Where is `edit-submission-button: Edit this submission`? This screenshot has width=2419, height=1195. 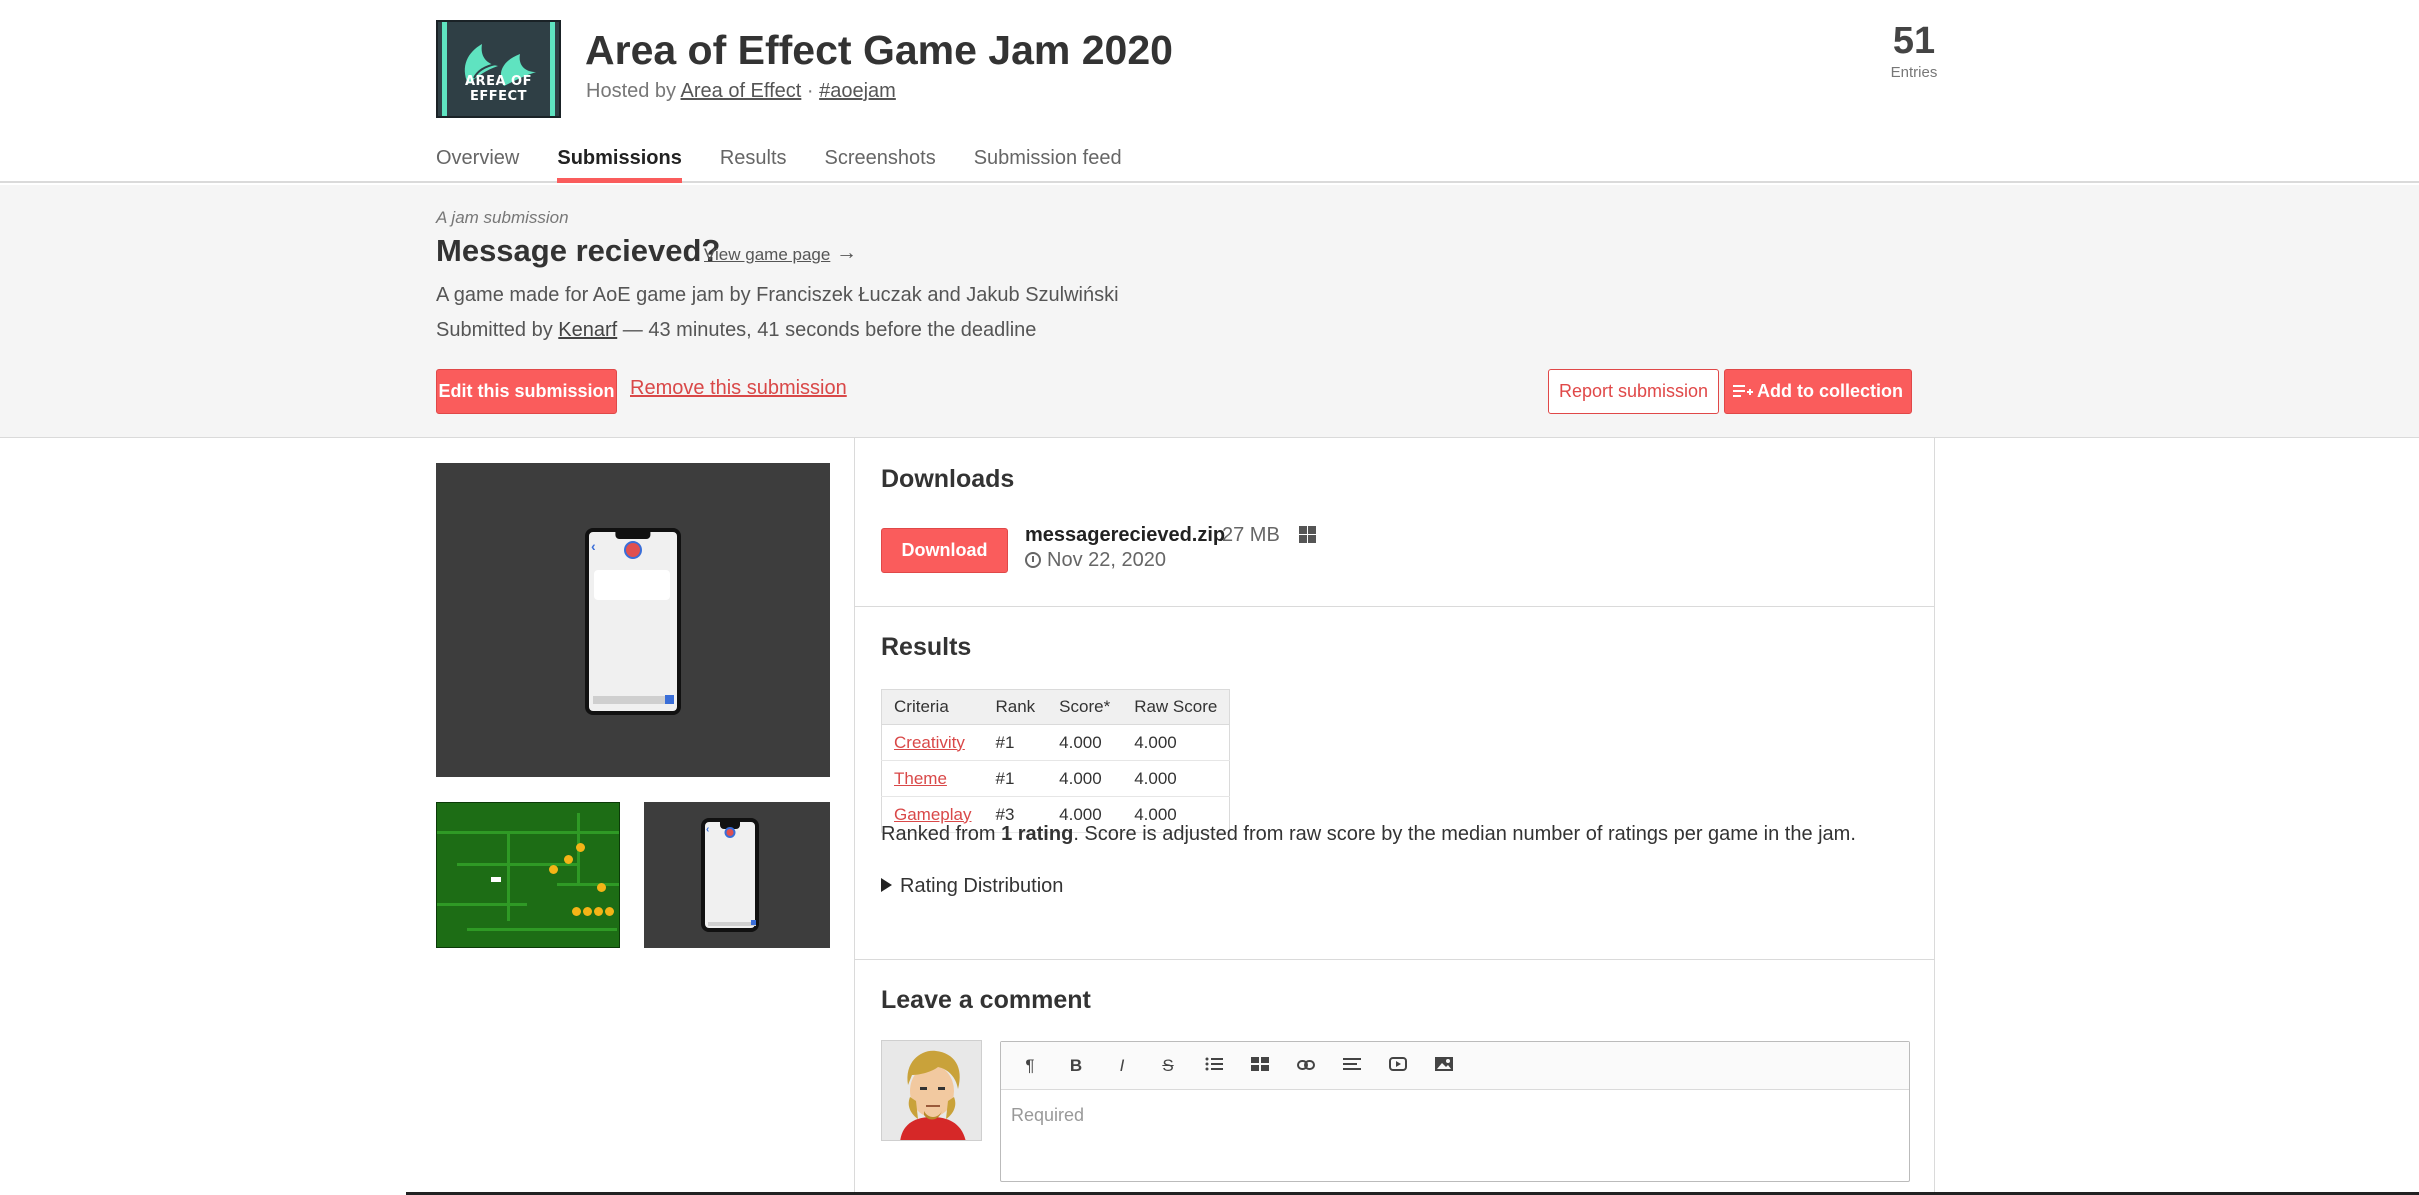 edit-submission-button: Edit this submission is located at coordinates (526, 391).